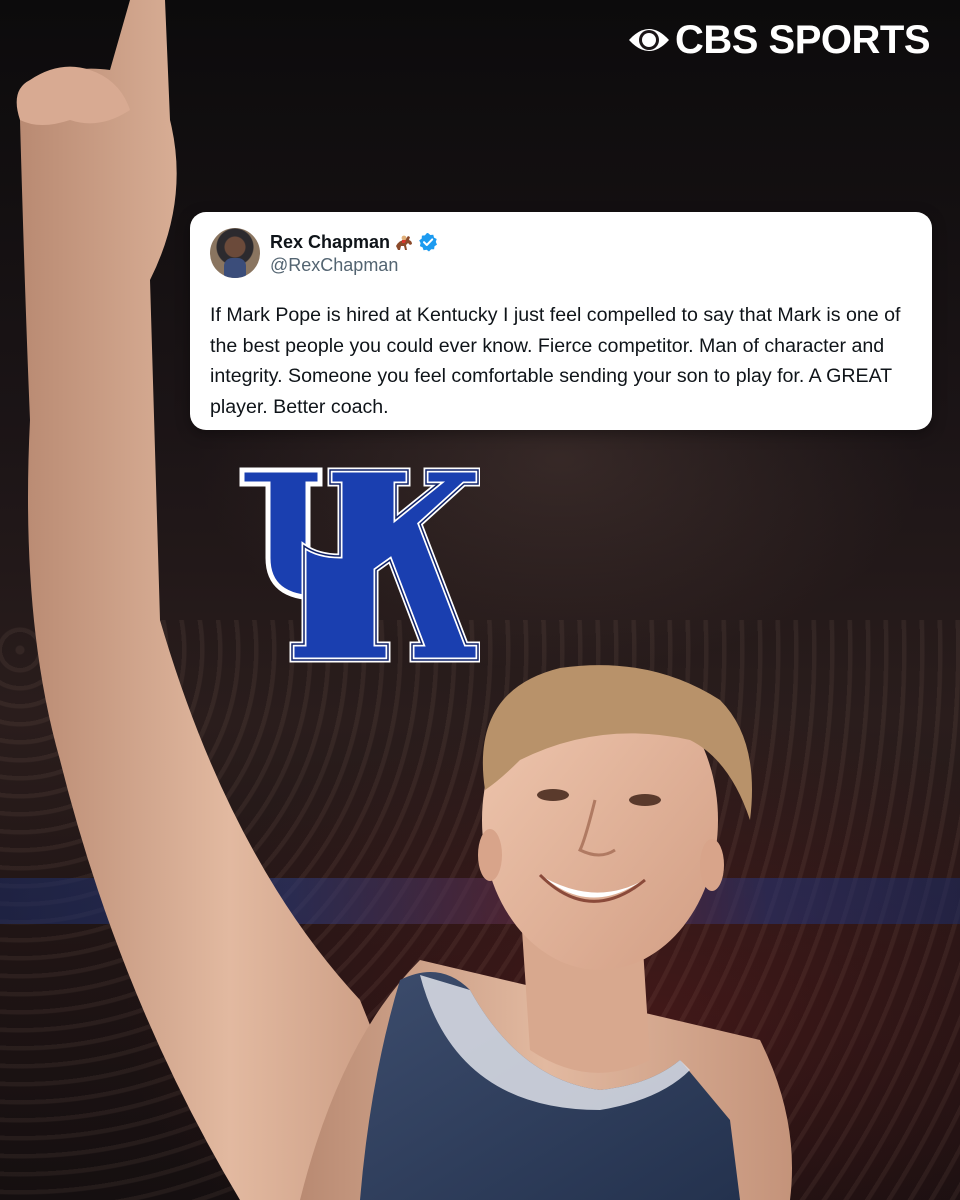  I want to click on tweet-header: Rex Chapman @RexChapman, so click(561, 253).